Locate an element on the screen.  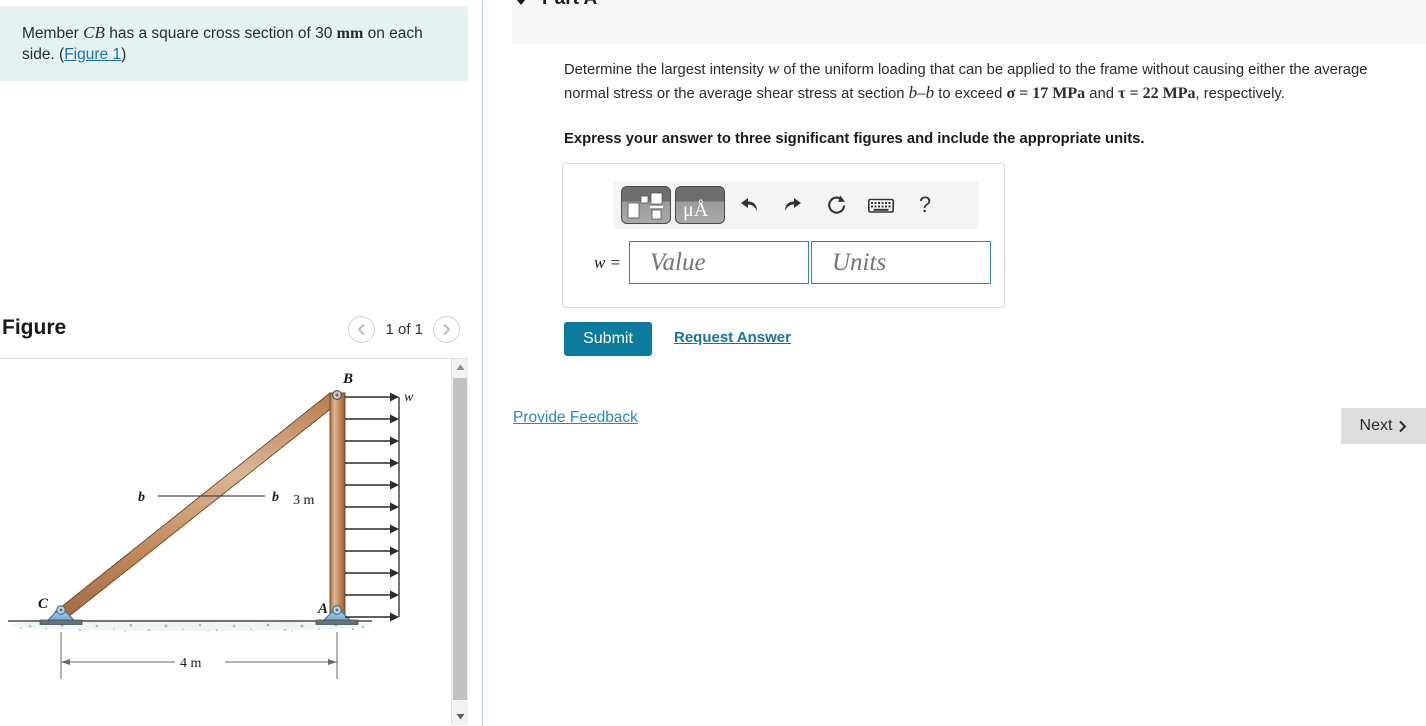
redo-glyph is located at coordinates (793, 204).